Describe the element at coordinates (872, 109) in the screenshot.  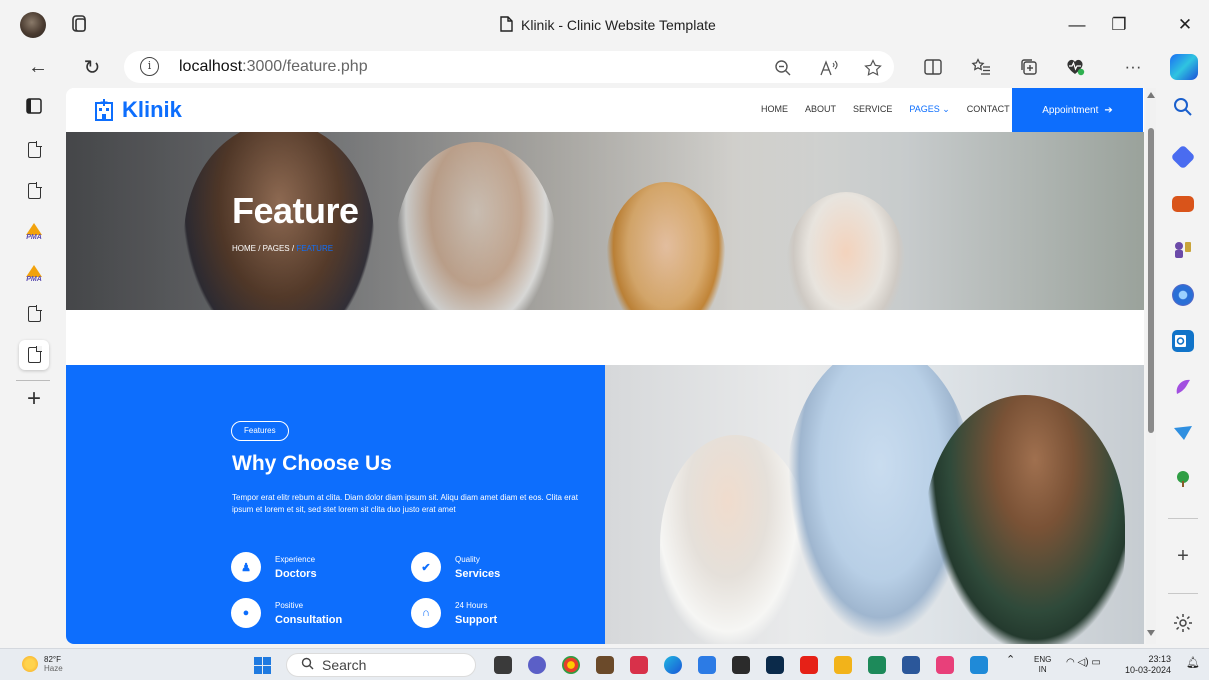
I see `nav-service: SERVICE` at that location.